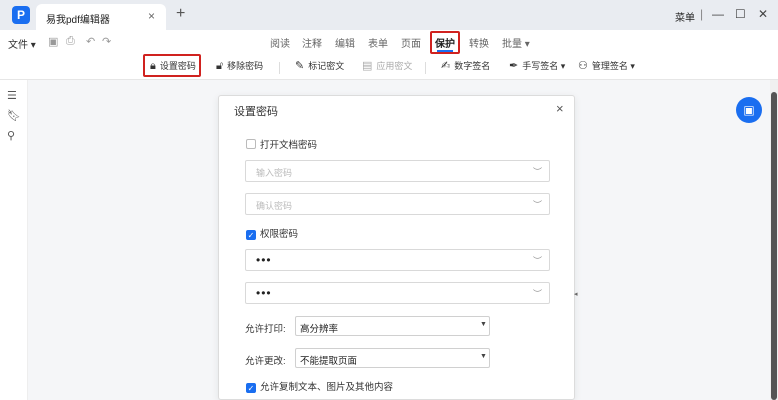  What do you see at coordinates (583, 66) in the screenshot?
I see `manage-signatures-icon: ⚇` at bounding box center [583, 66].